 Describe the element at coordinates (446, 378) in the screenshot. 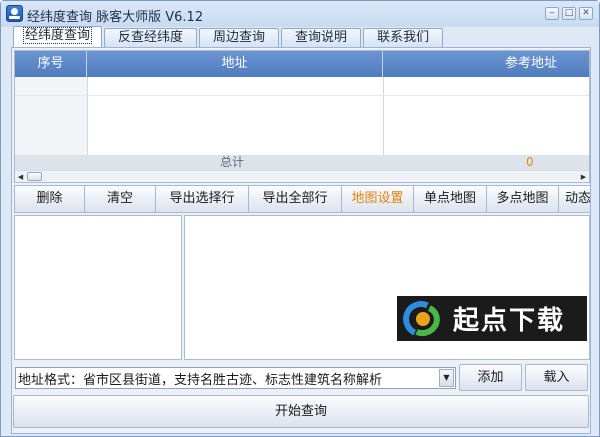

I see `dropdown-arrow-icon: ▼` at that location.